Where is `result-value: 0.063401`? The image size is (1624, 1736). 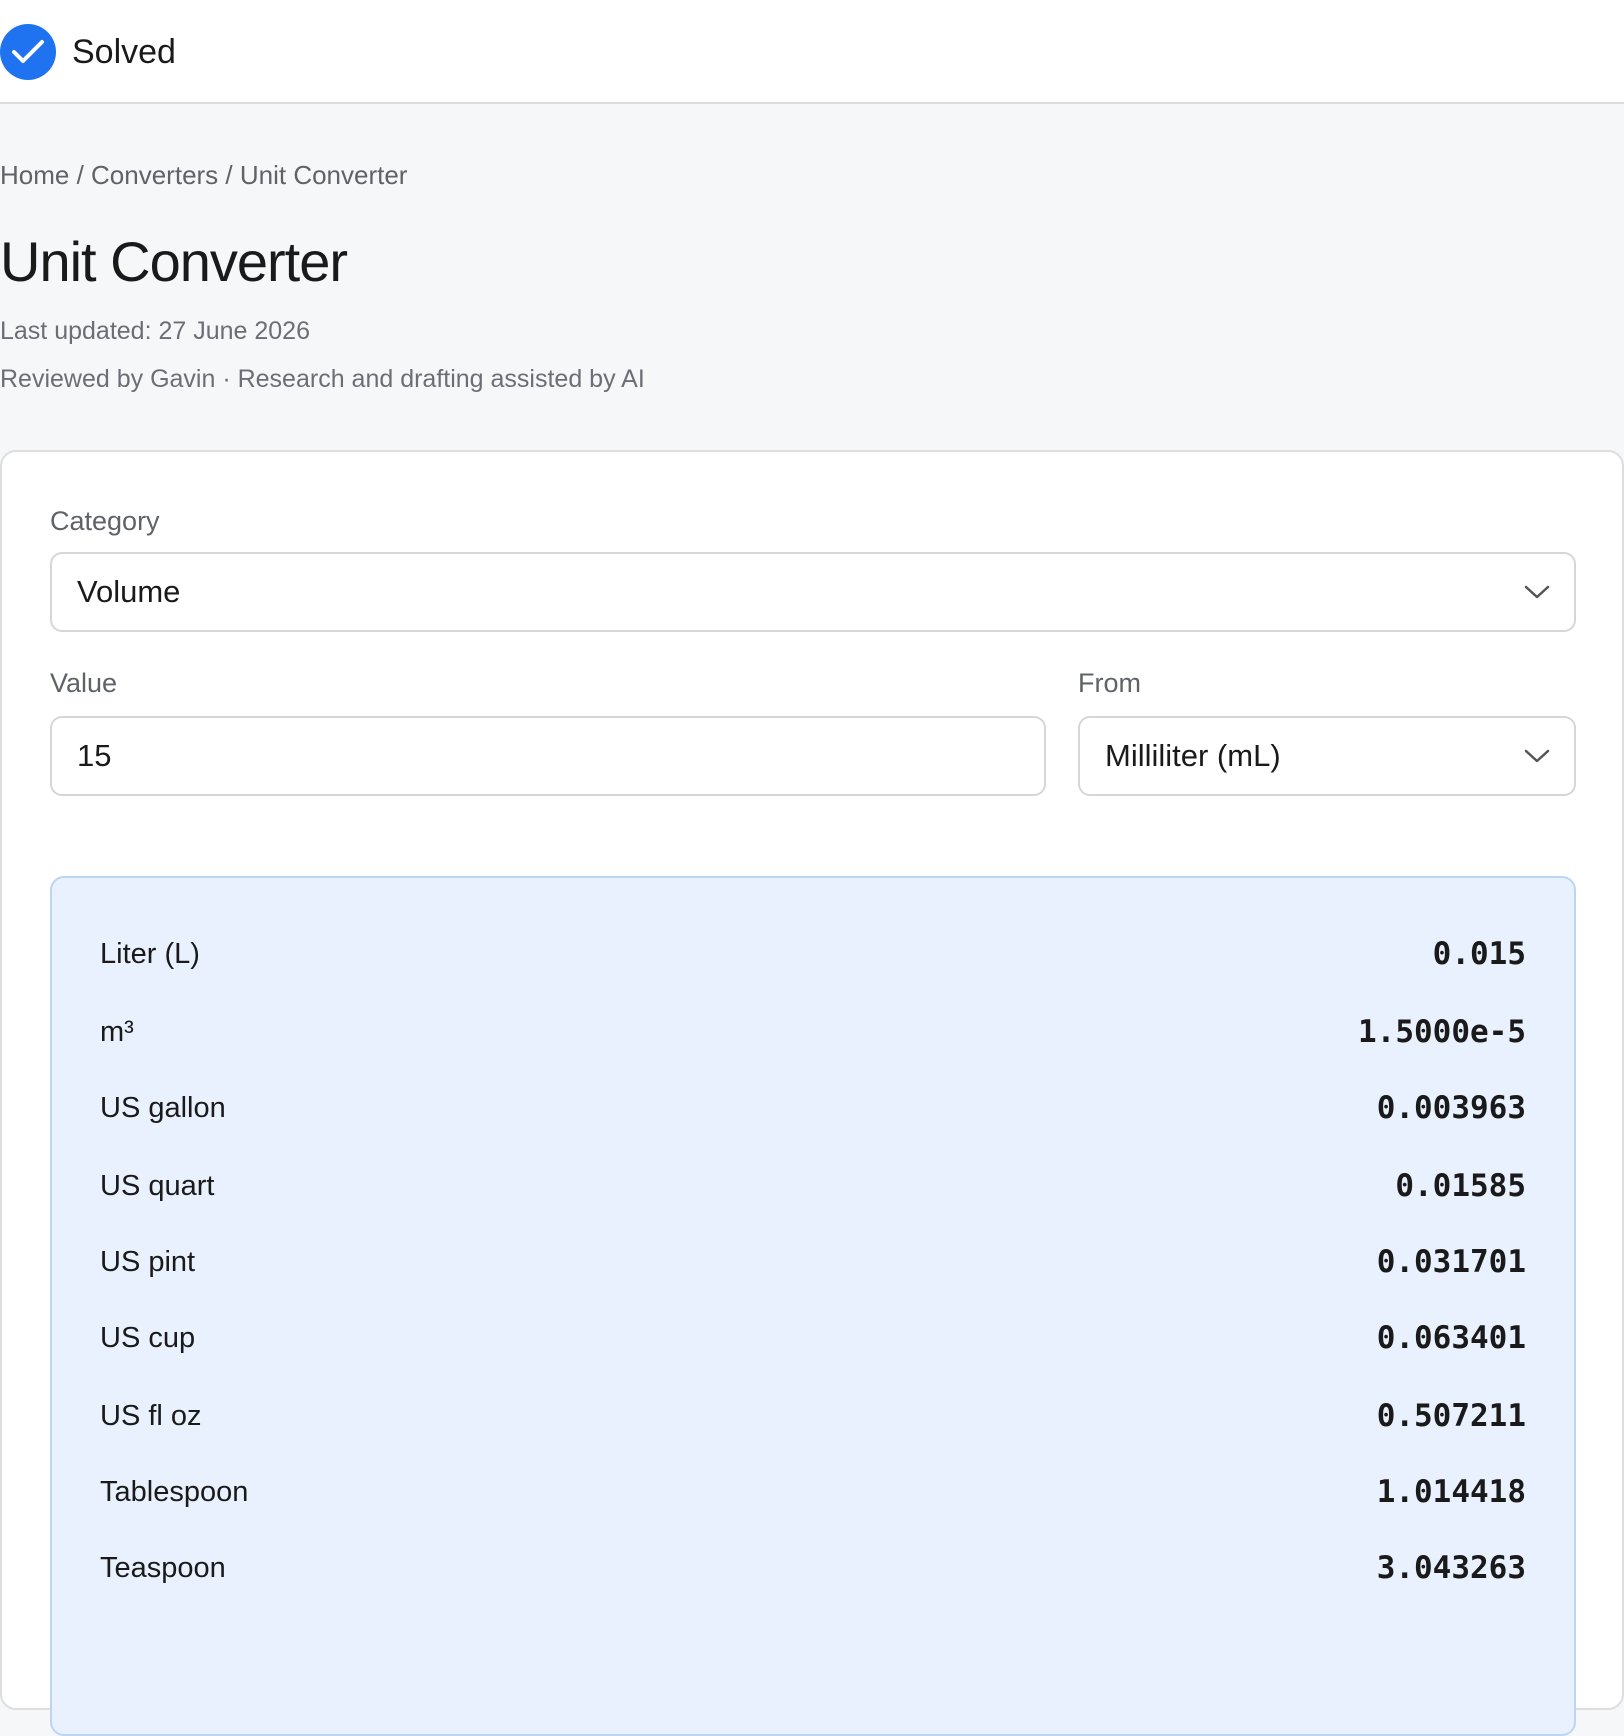
result-value: 0.063401 is located at coordinates (1451, 1338).